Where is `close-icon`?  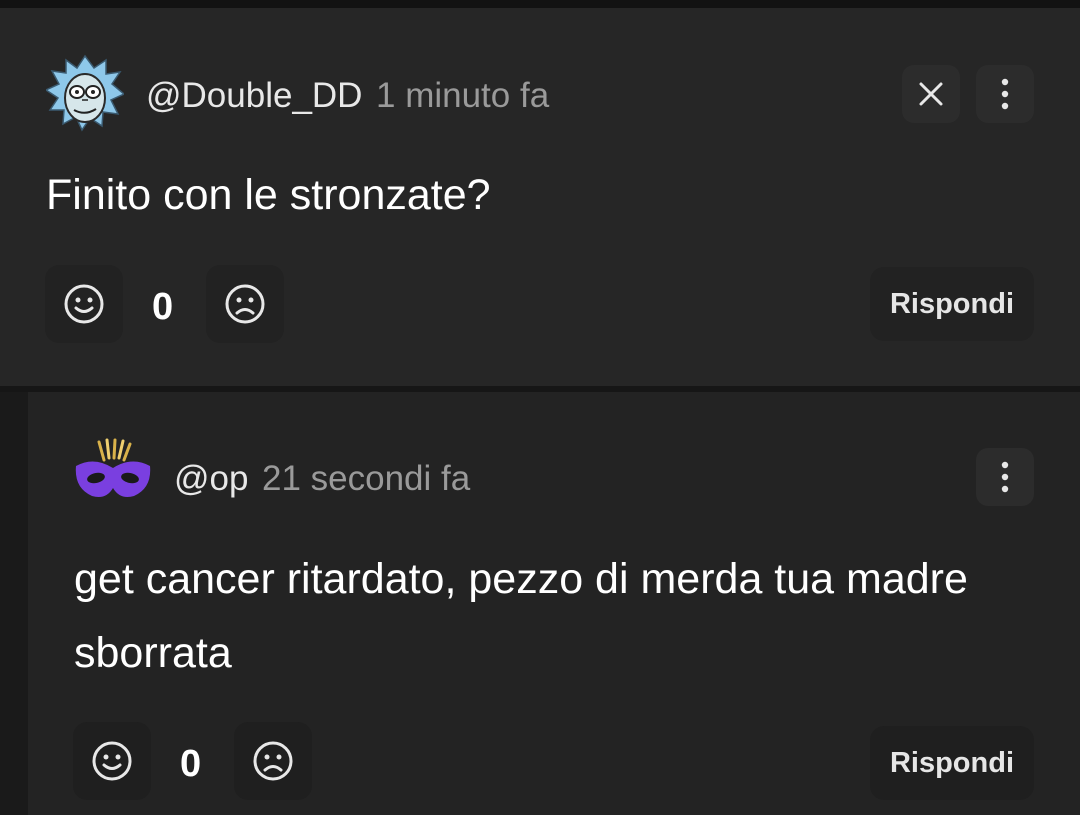 close-icon is located at coordinates (931, 94).